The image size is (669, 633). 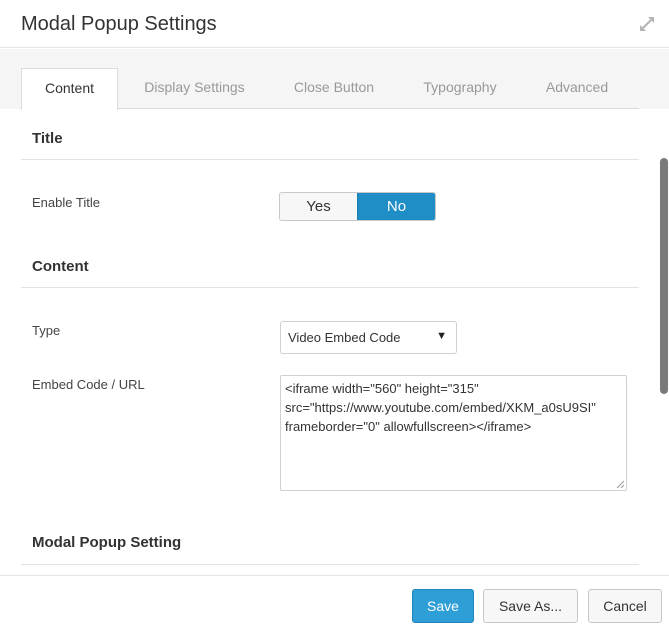 I want to click on section-title-heading: Title, so click(x=47, y=138).